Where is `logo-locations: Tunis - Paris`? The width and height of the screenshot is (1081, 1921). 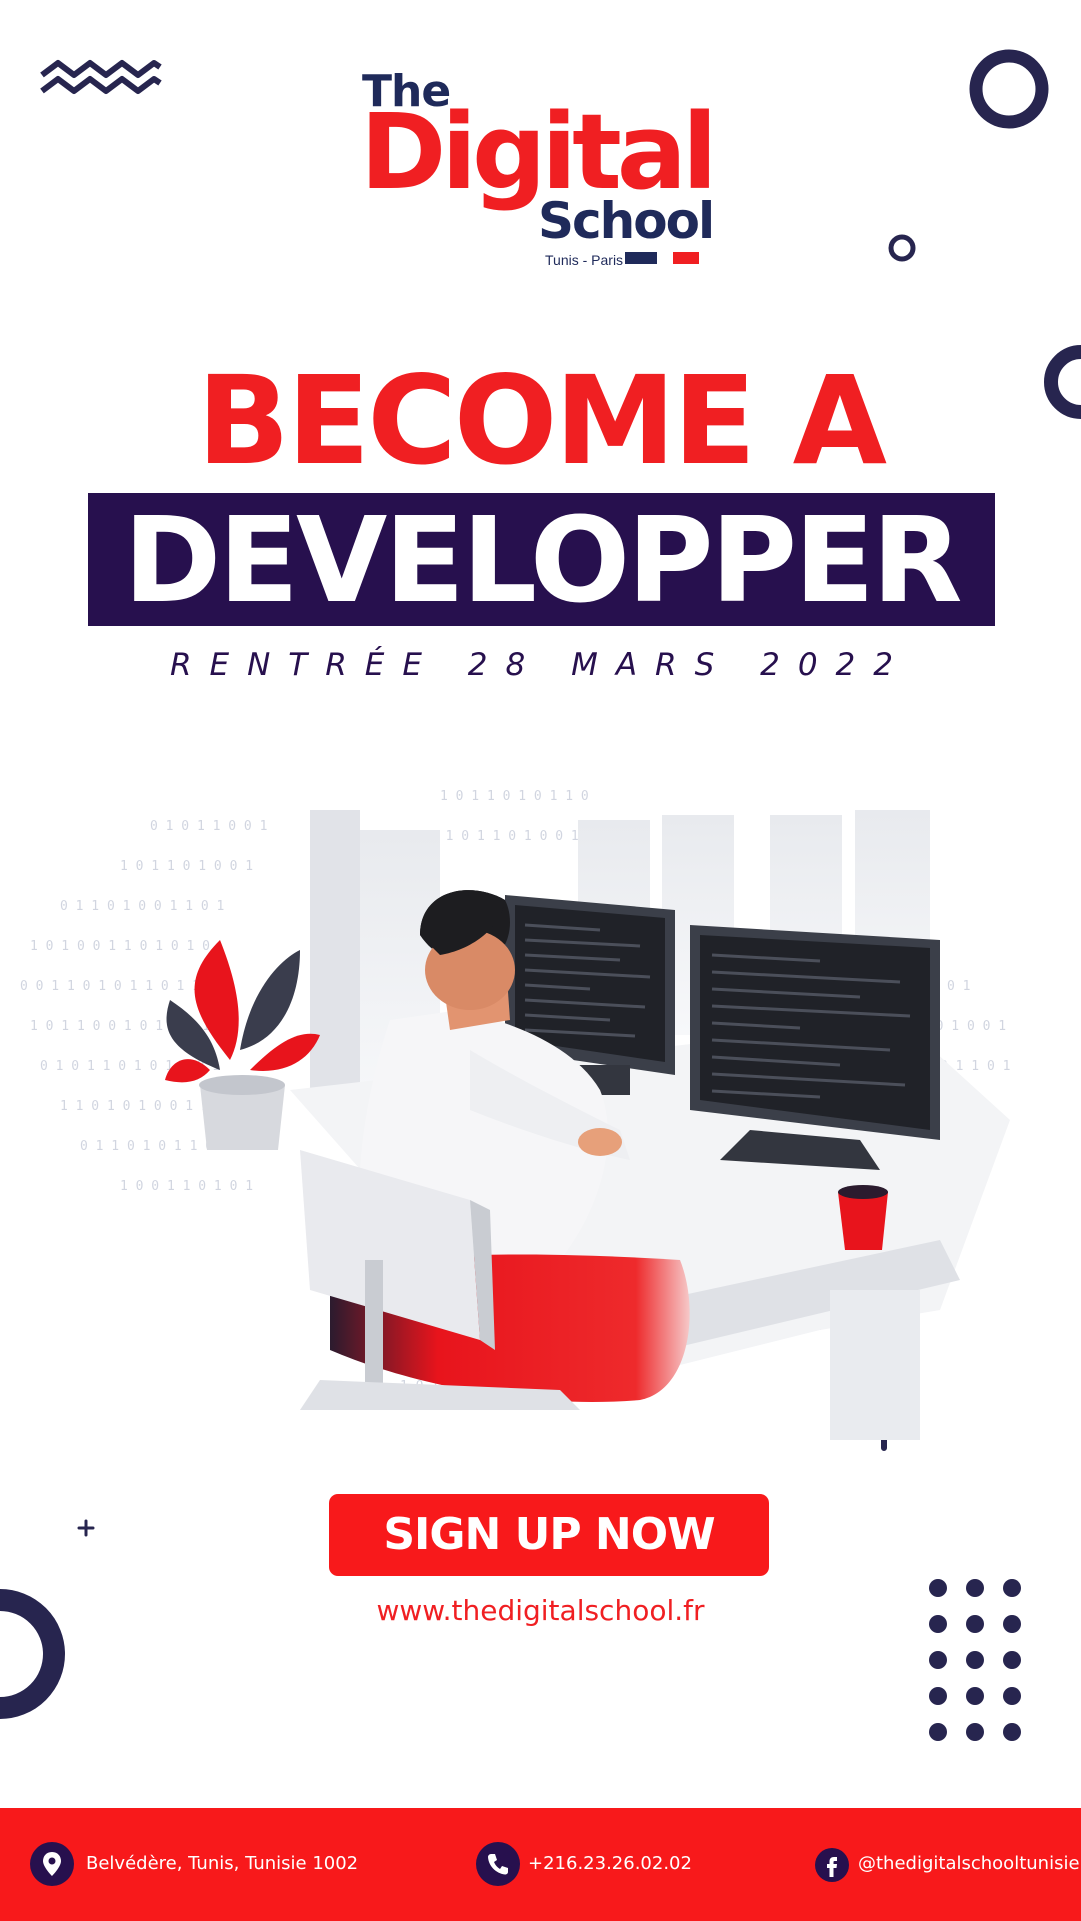
logo-locations: Tunis - Paris is located at coordinates (584, 260).